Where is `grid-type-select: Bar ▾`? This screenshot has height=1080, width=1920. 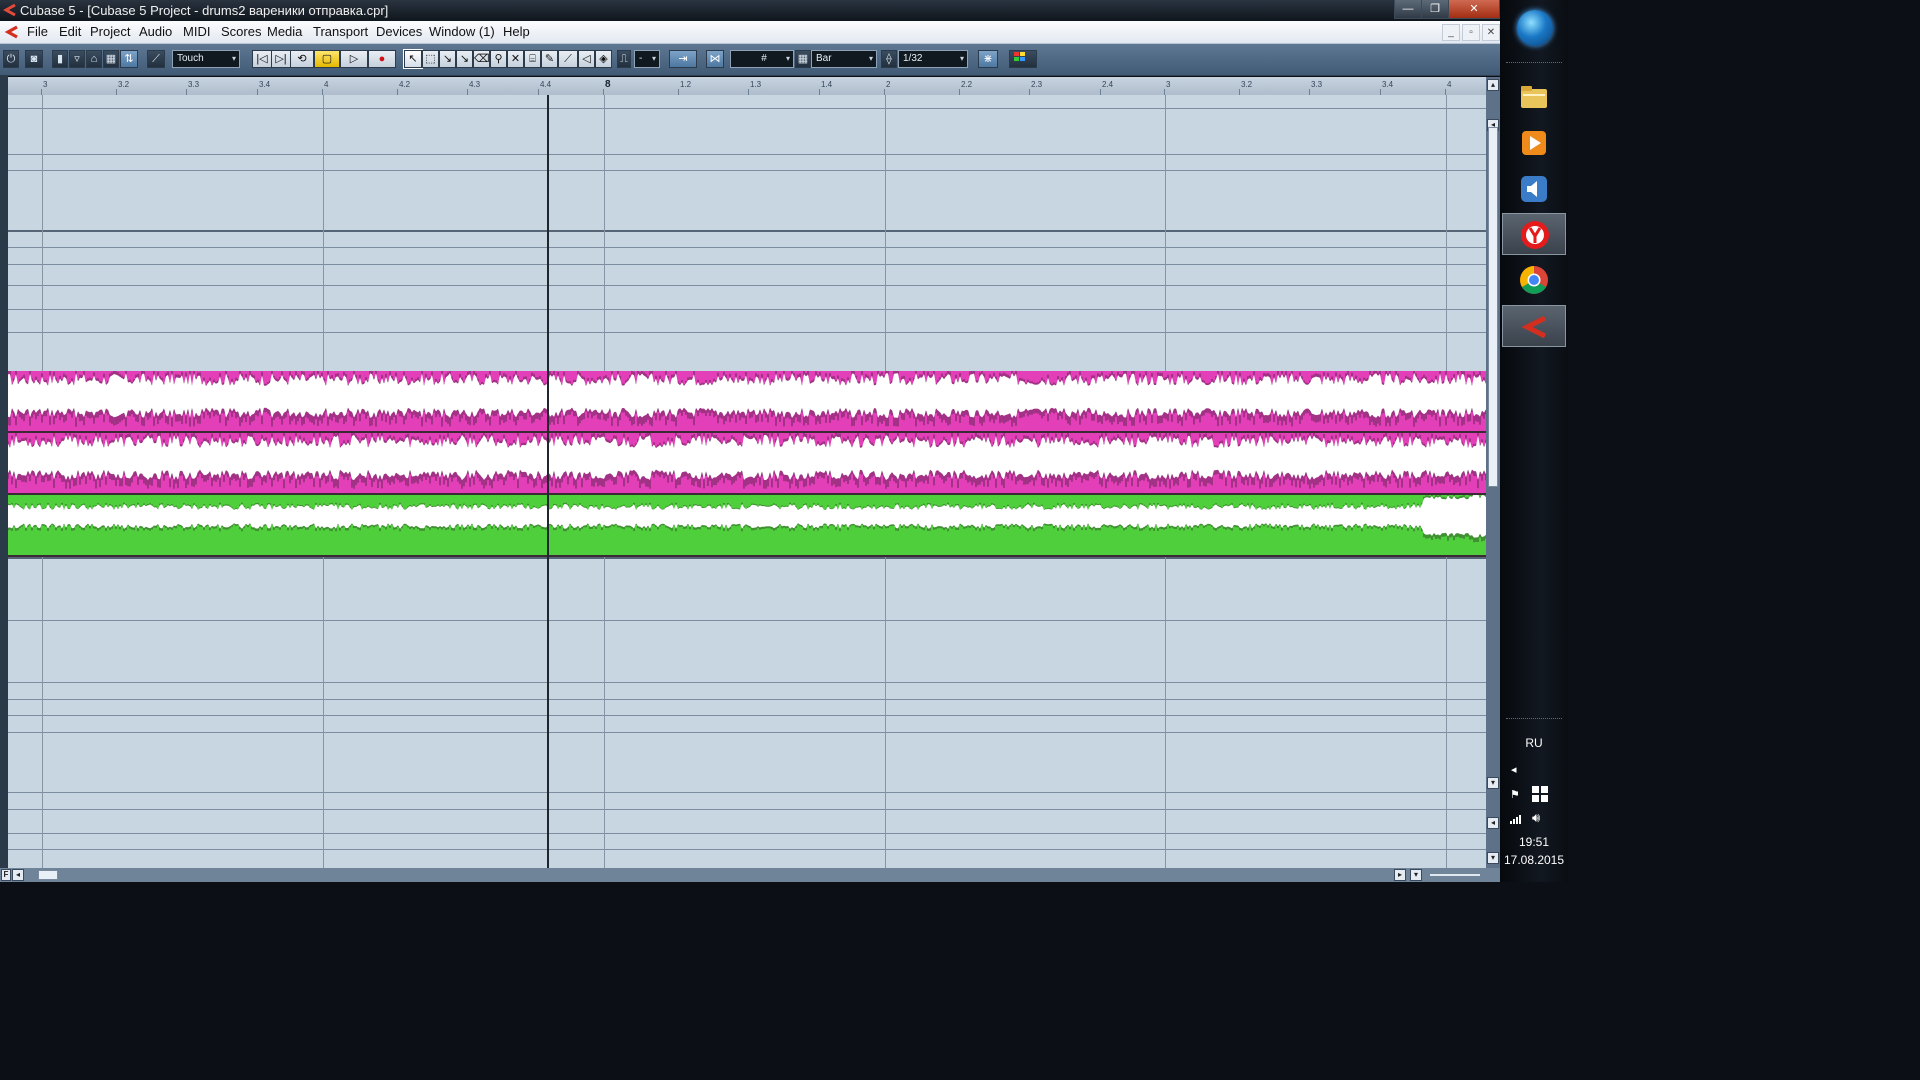 grid-type-select: Bar ▾ is located at coordinates (844, 59).